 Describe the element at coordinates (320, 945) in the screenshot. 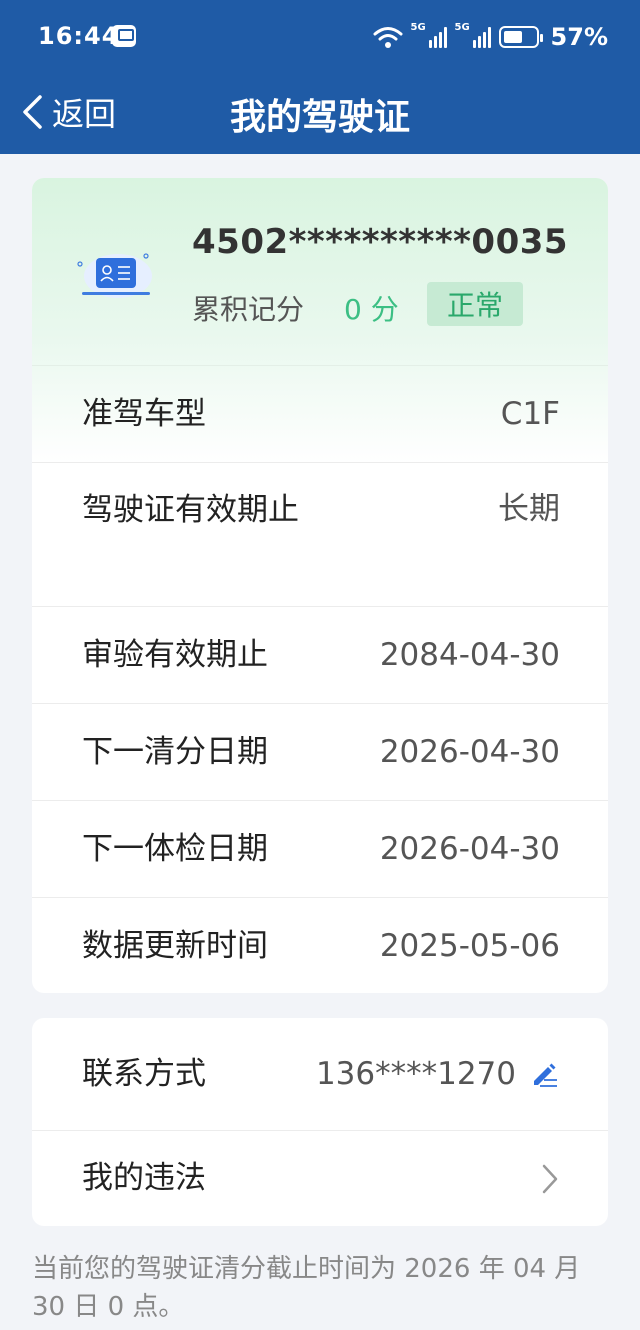

I see `detail-row-data-updated: 数据更新时间 2025-05-06` at that location.